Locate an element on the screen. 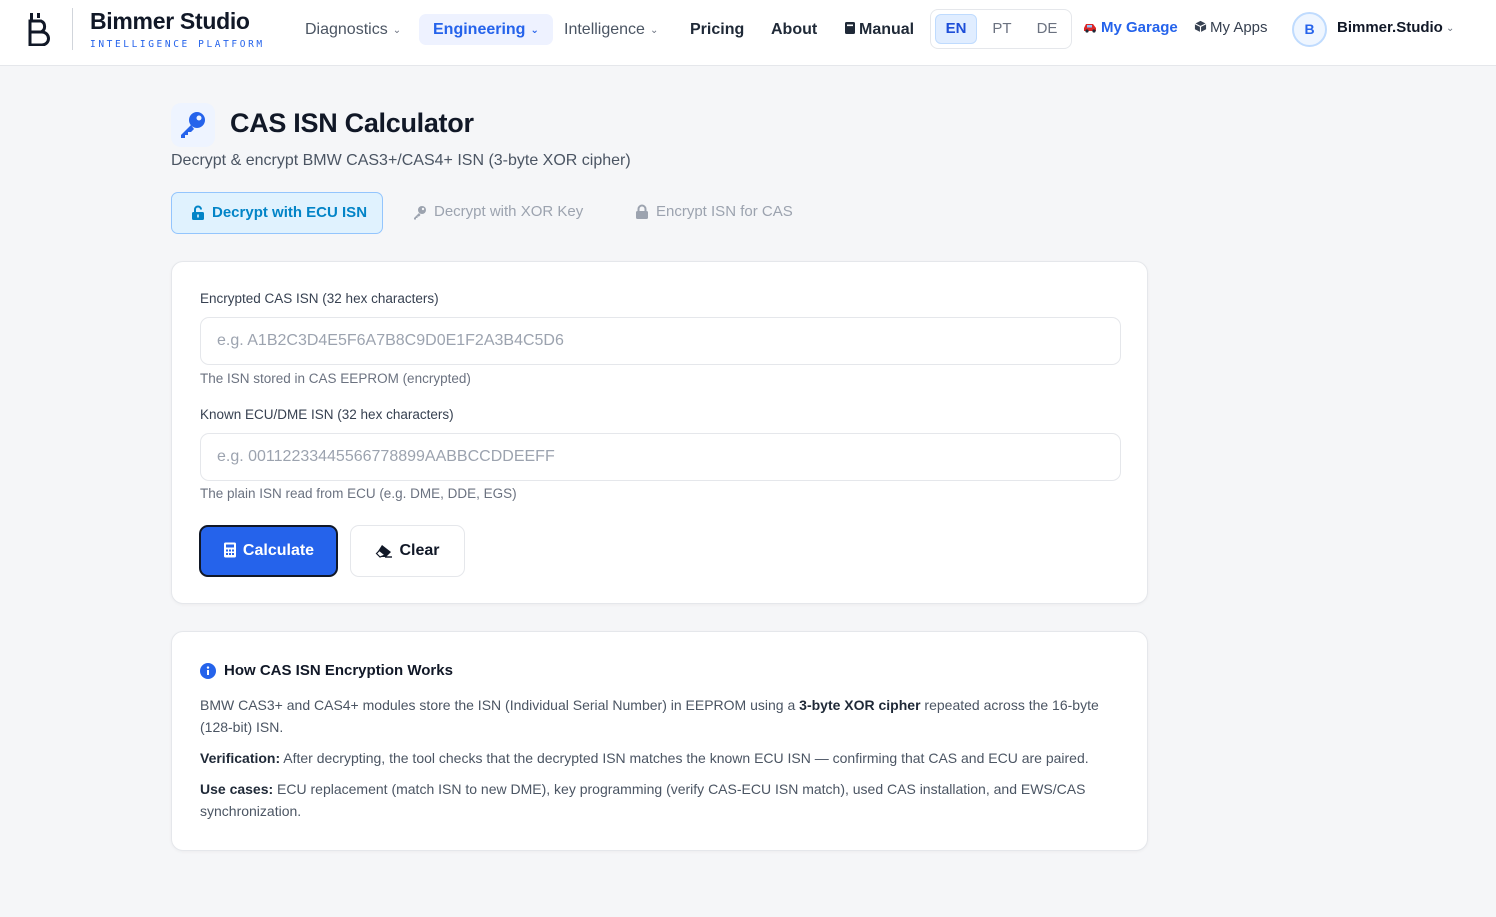 The width and height of the screenshot is (1496, 917). nav-intelligence-label: Intelligence is located at coordinates (604, 29).